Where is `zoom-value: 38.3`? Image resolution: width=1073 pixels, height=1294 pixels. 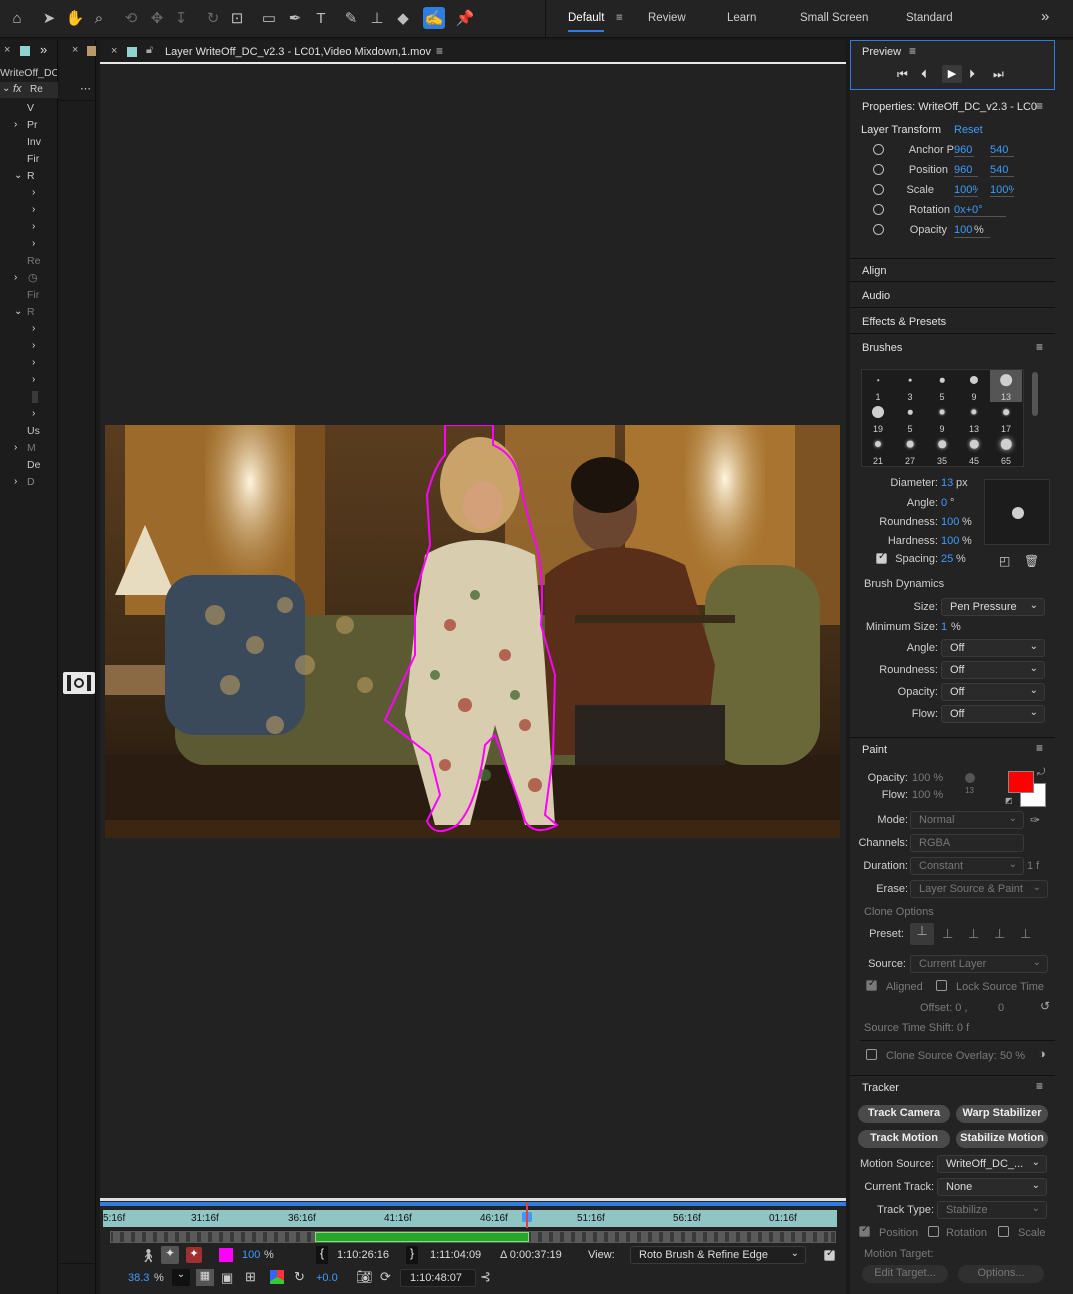
zoom-value: 38.3 is located at coordinates (138, 1278).